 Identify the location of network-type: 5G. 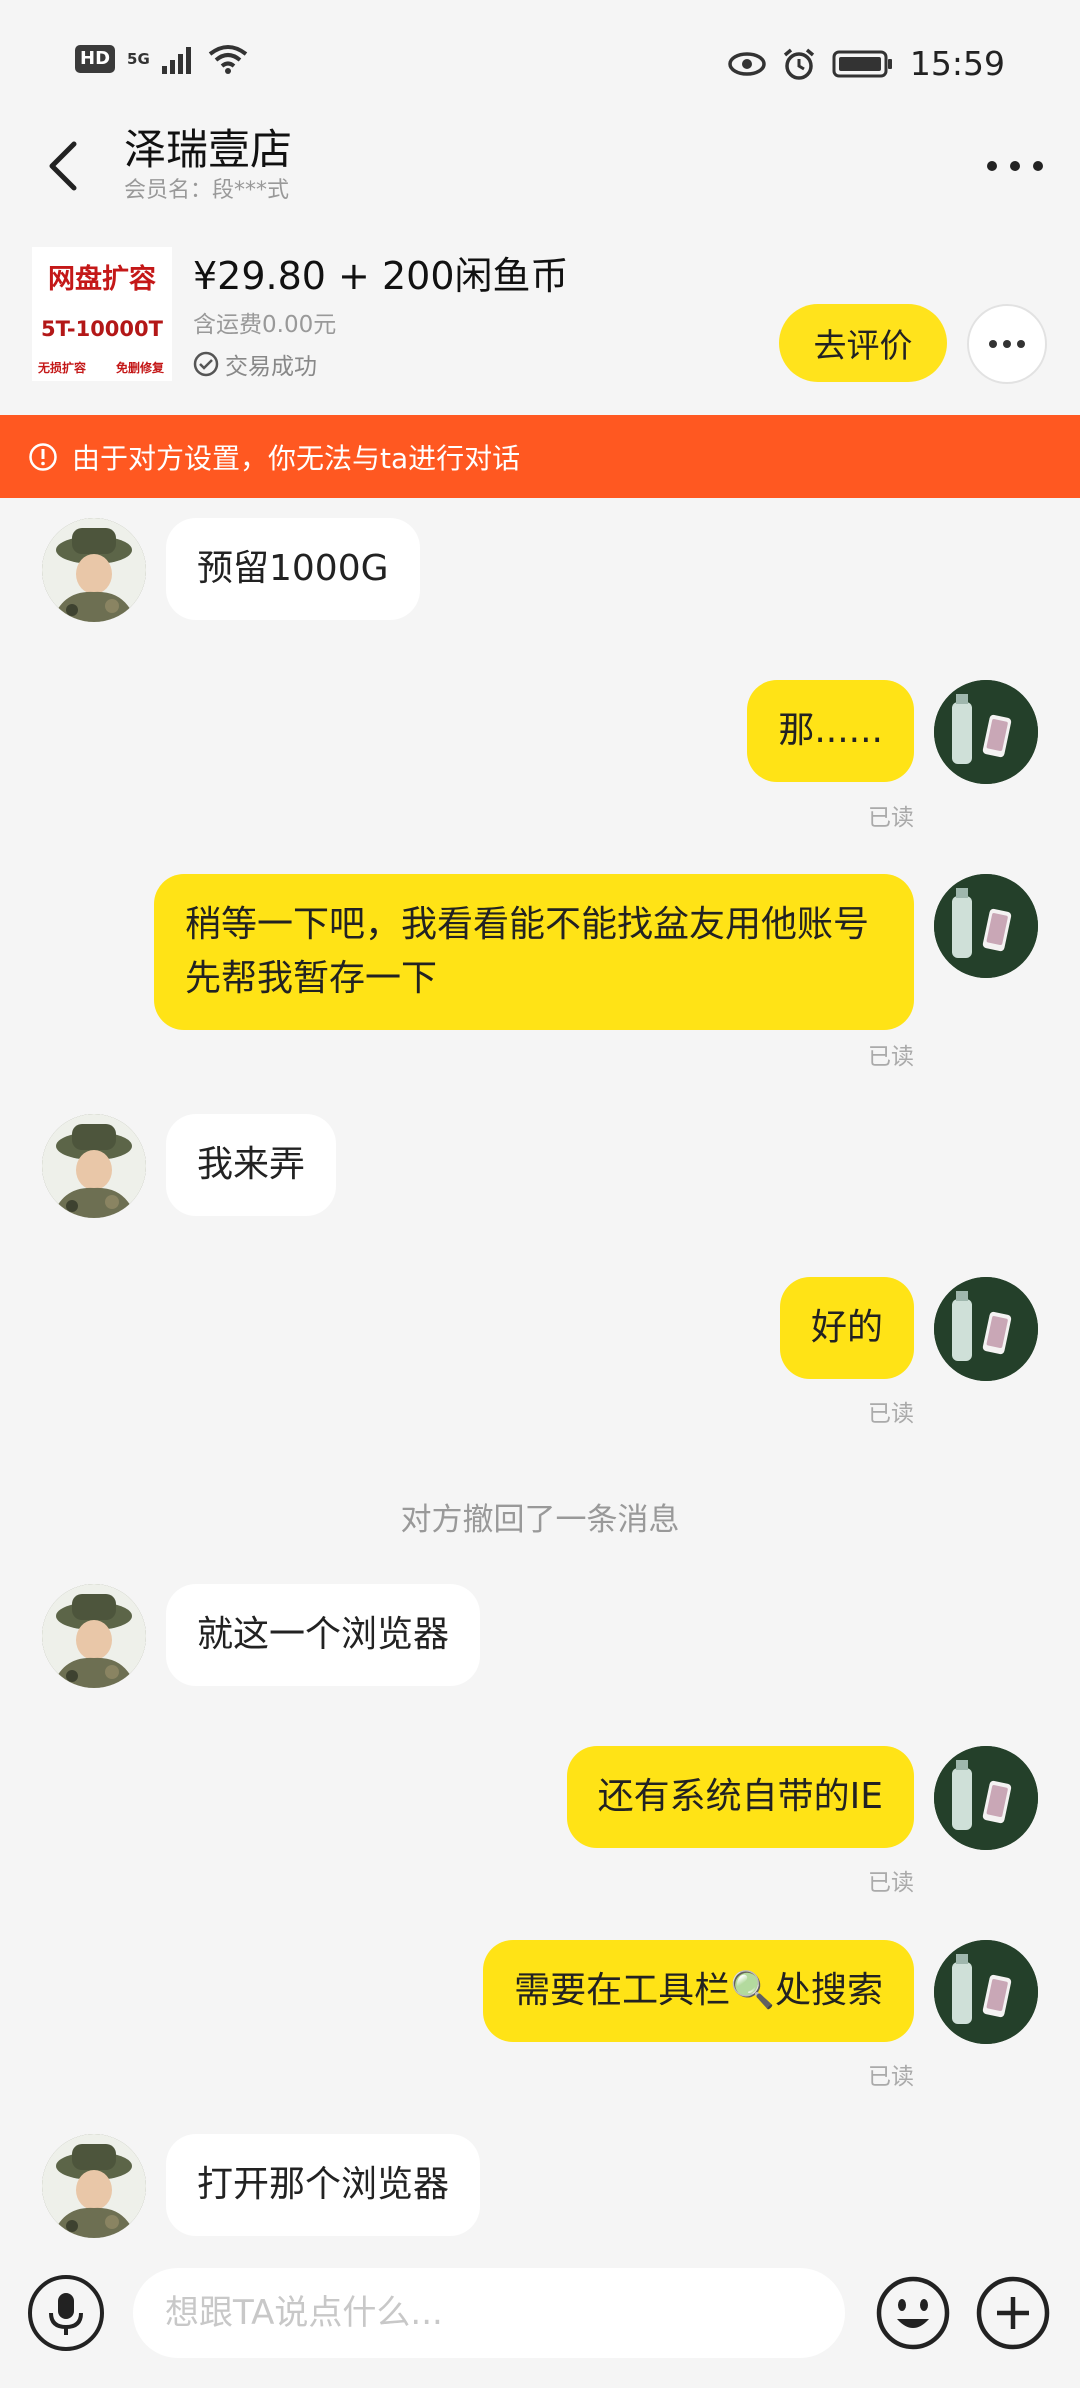
(138, 59).